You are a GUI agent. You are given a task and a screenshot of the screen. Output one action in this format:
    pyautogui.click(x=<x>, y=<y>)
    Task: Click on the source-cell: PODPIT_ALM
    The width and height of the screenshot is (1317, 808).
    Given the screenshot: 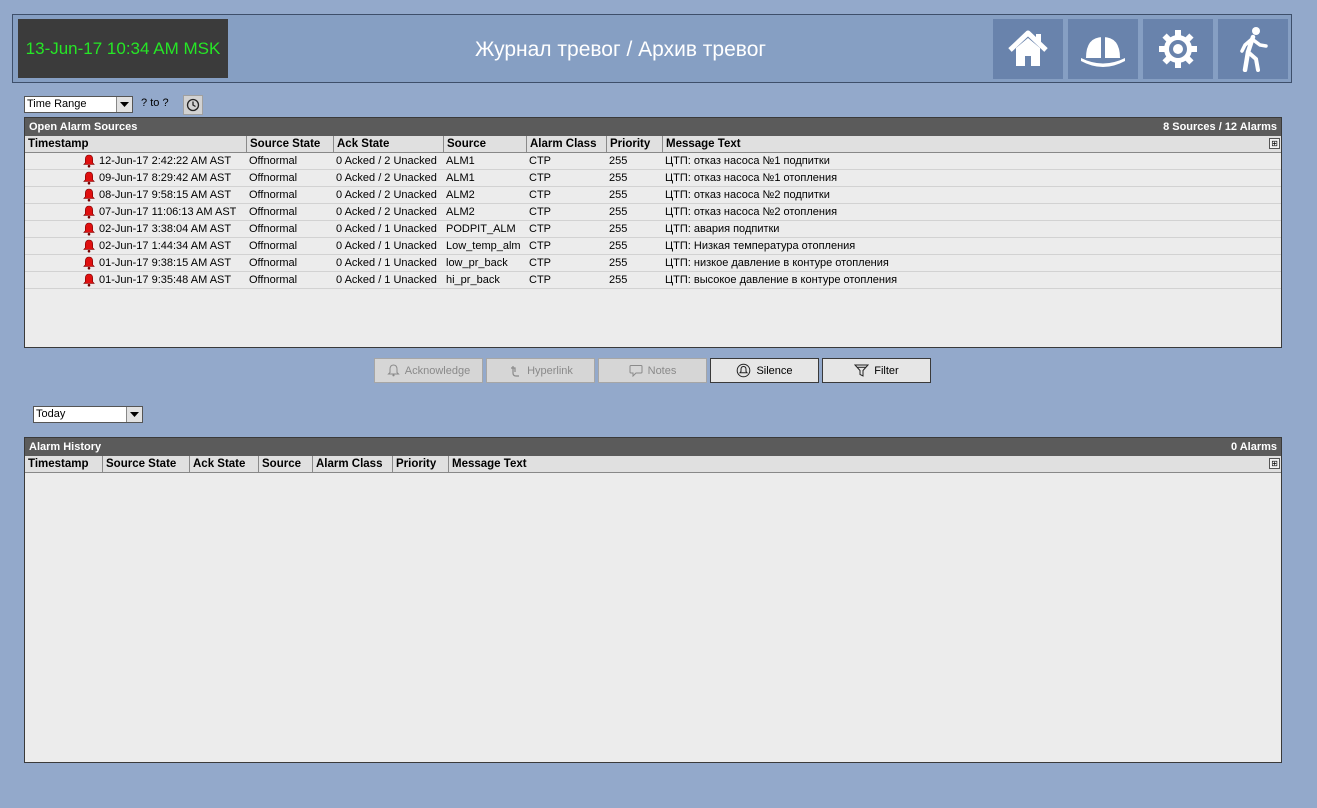 What is the action you would take?
    pyautogui.click(x=481, y=229)
    